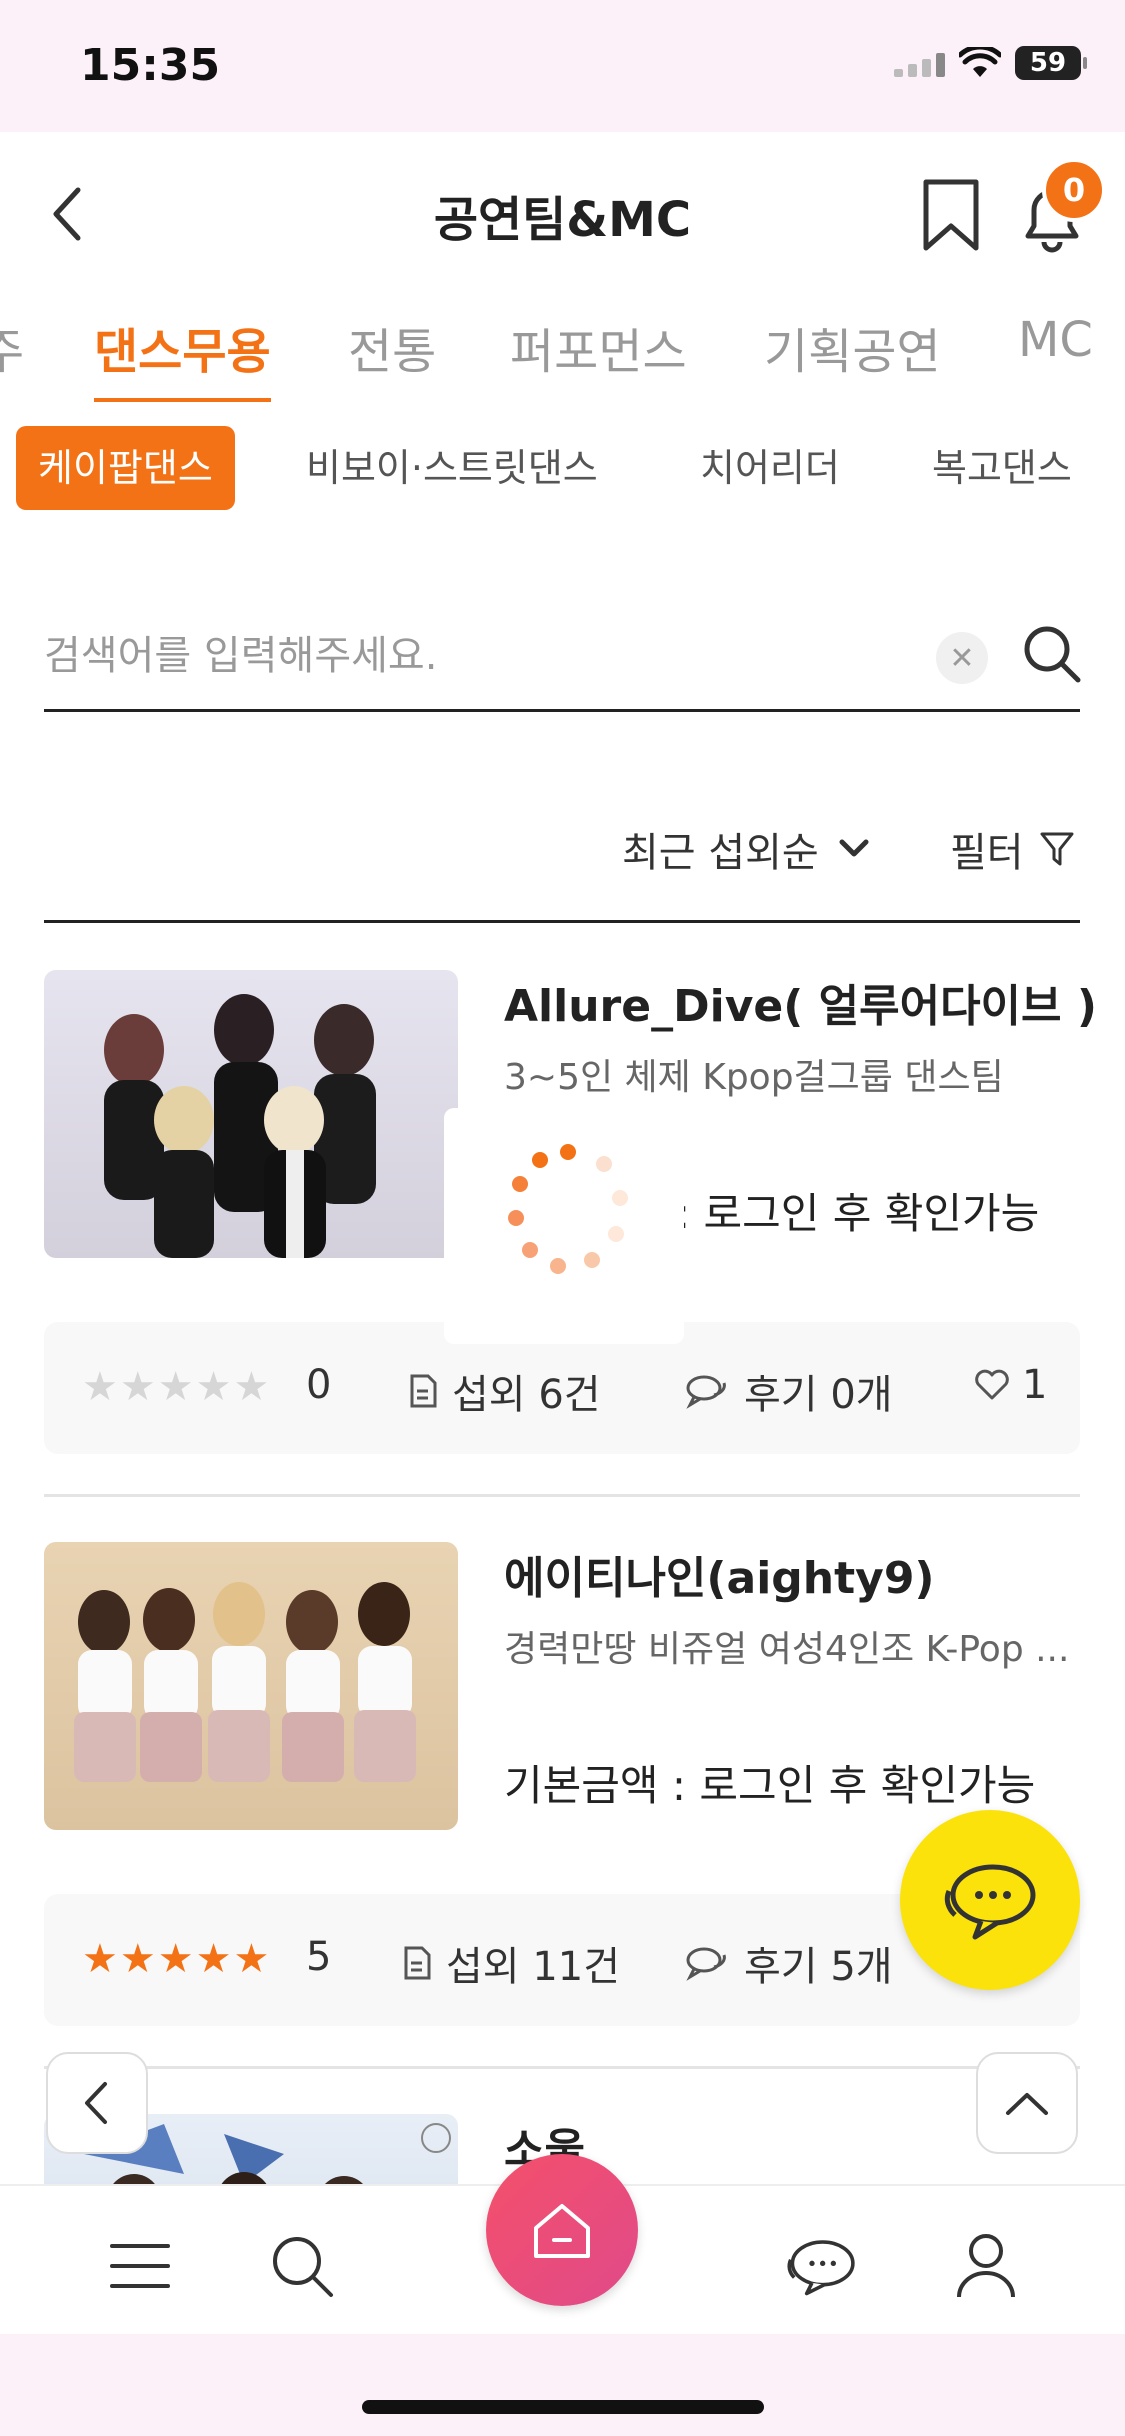 This screenshot has height=2436, width=1125. I want to click on menu-icon, so click(140, 2266).